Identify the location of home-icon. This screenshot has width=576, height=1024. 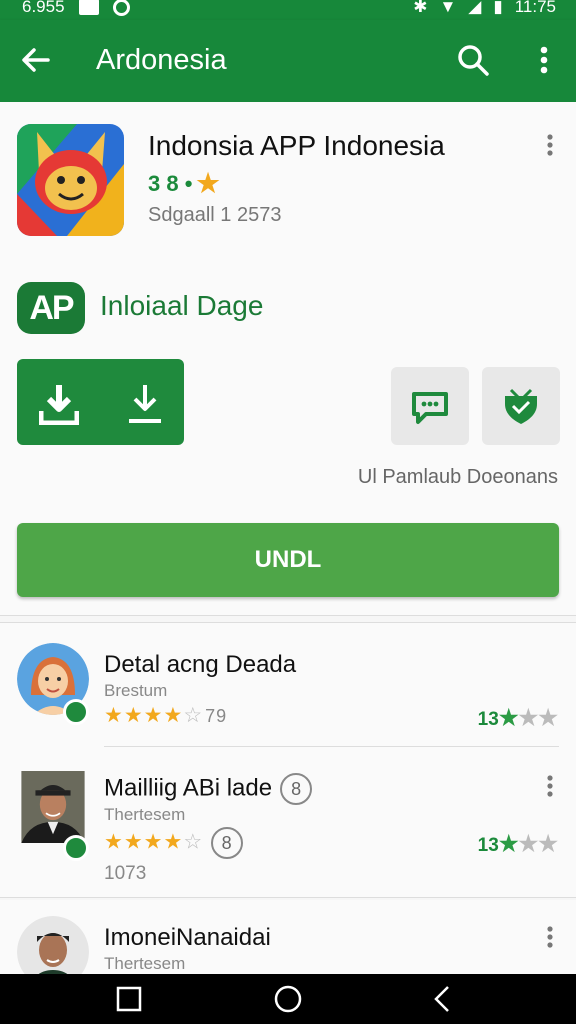
(288, 999).